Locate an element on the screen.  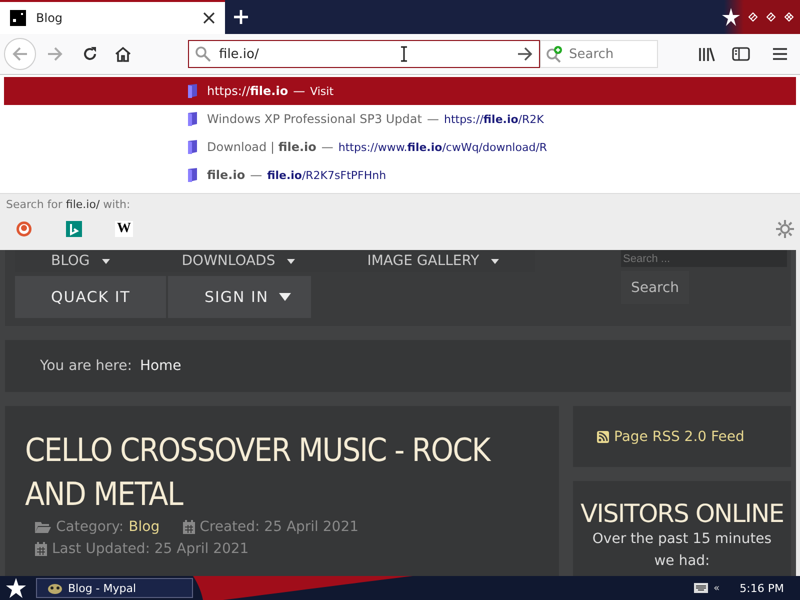
menu-icon is located at coordinates (780, 54).